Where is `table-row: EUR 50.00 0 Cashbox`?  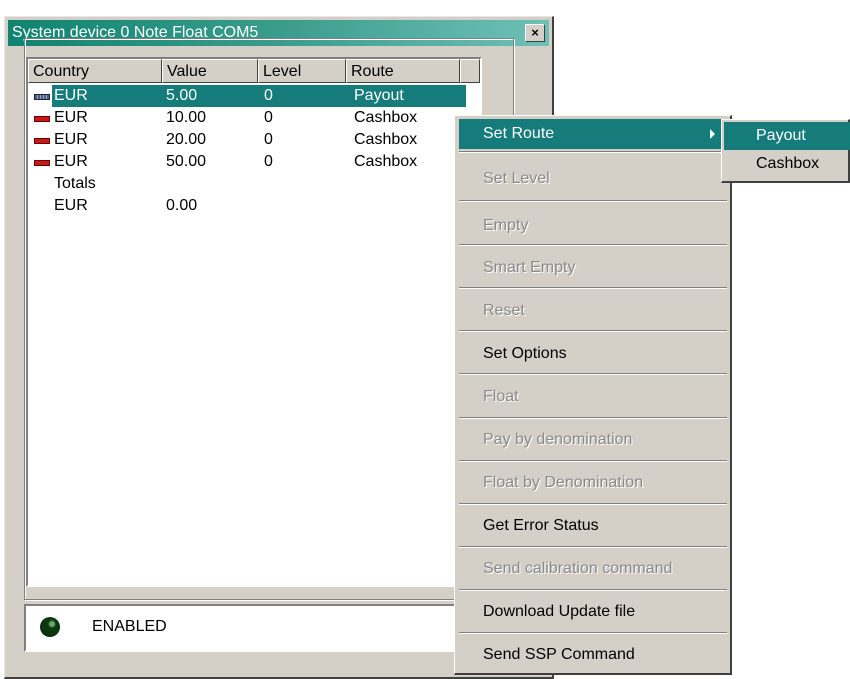 table-row: EUR 50.00 0 Cashbox is located at coordinates (254, 162).